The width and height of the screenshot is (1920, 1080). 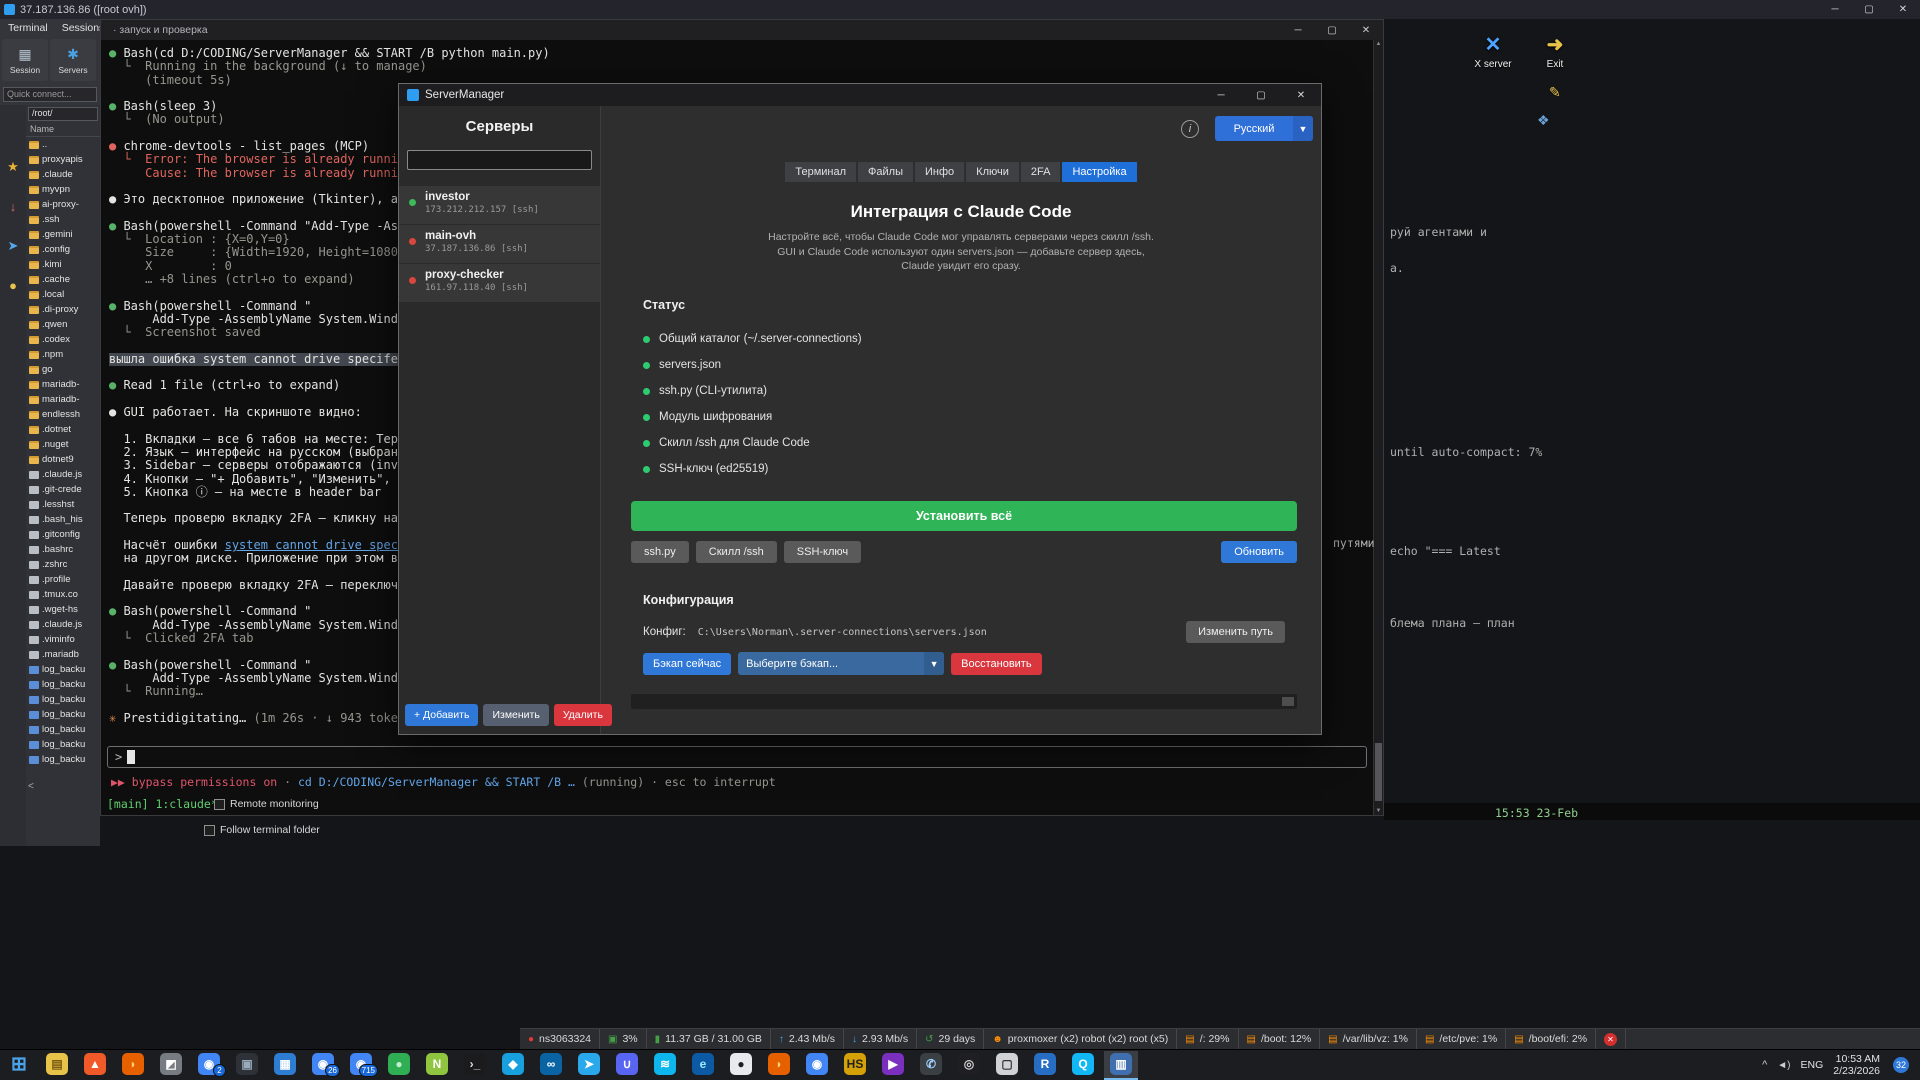 What do you see at coordinates (822, 552) in the screenshot?
I see `component-button: SSH-ключ` at bounding box center [822, 552].